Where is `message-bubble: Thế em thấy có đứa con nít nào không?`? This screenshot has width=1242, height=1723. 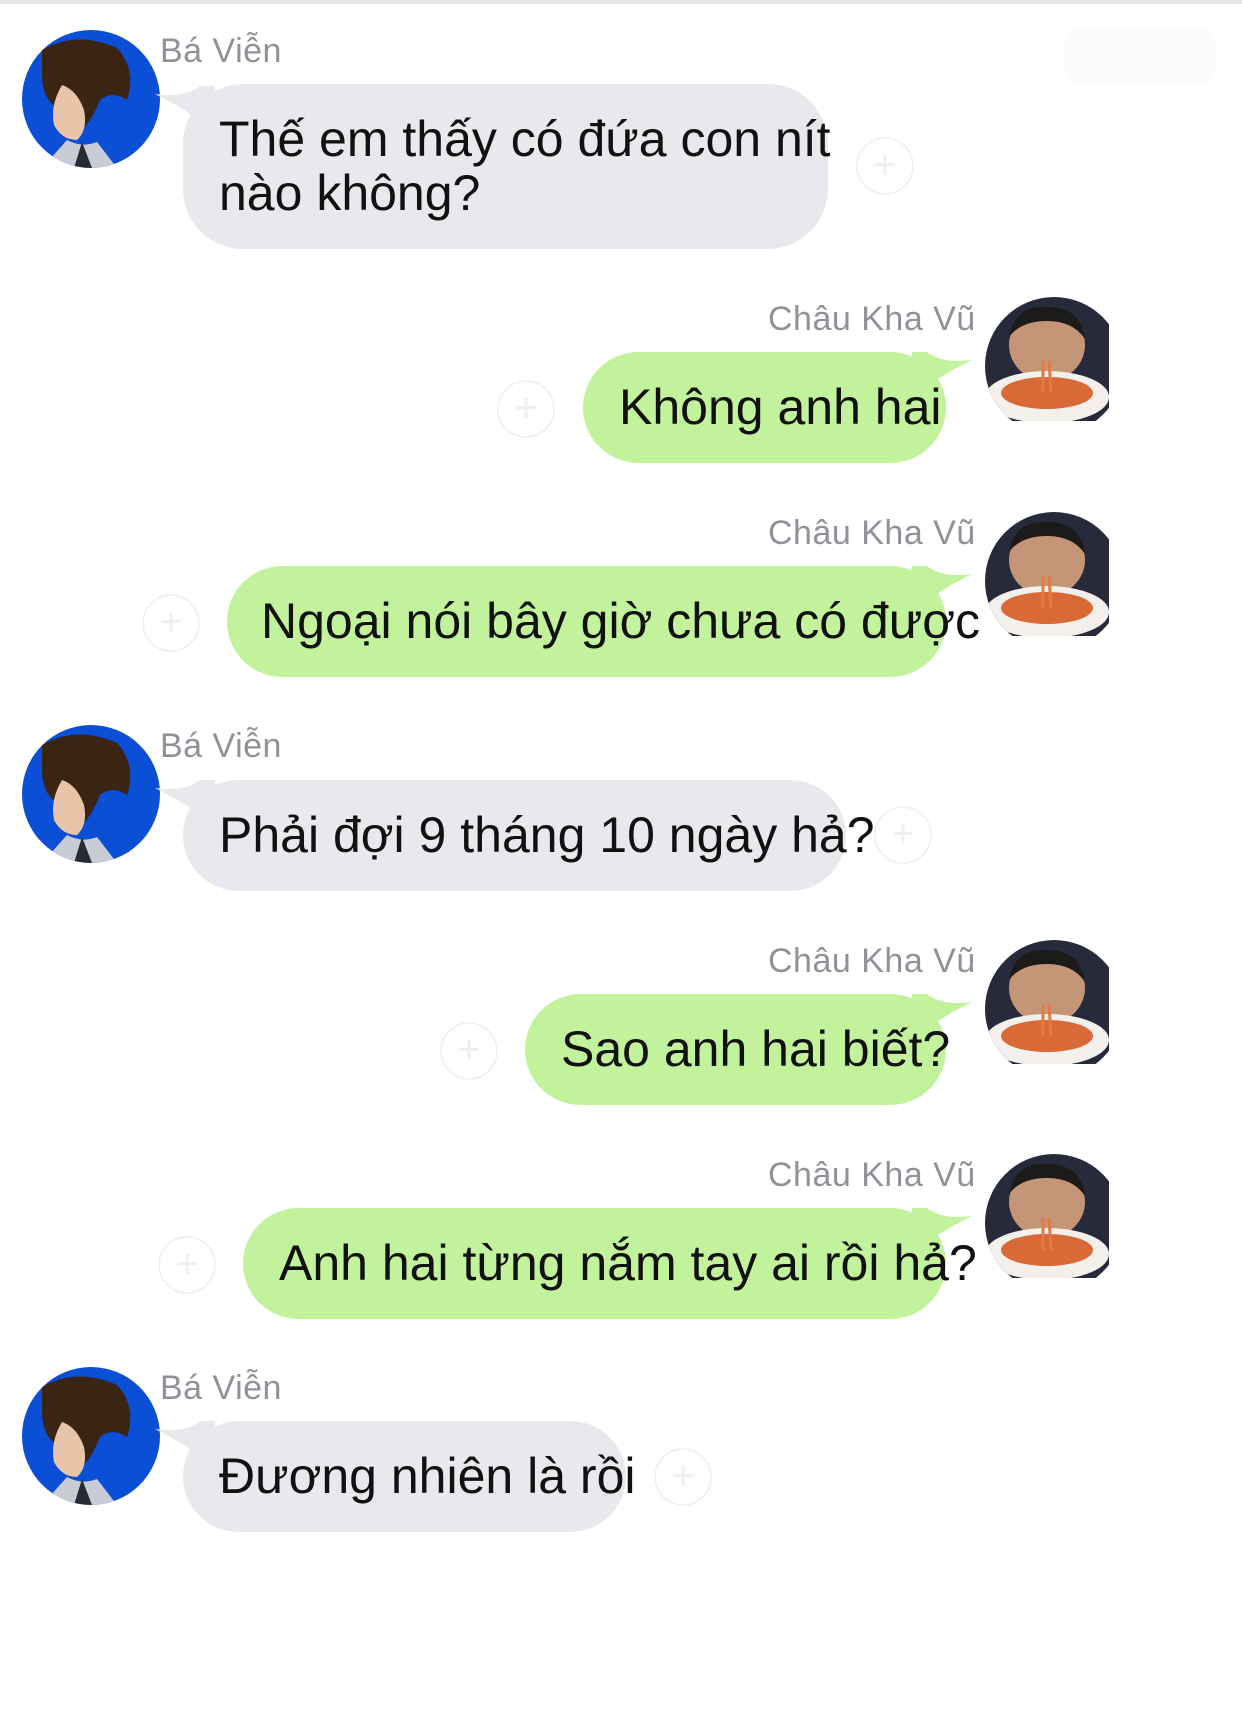 message-bubble: Thế em thấy có đứa con nít nào không? is located at coordinates (507, 166).